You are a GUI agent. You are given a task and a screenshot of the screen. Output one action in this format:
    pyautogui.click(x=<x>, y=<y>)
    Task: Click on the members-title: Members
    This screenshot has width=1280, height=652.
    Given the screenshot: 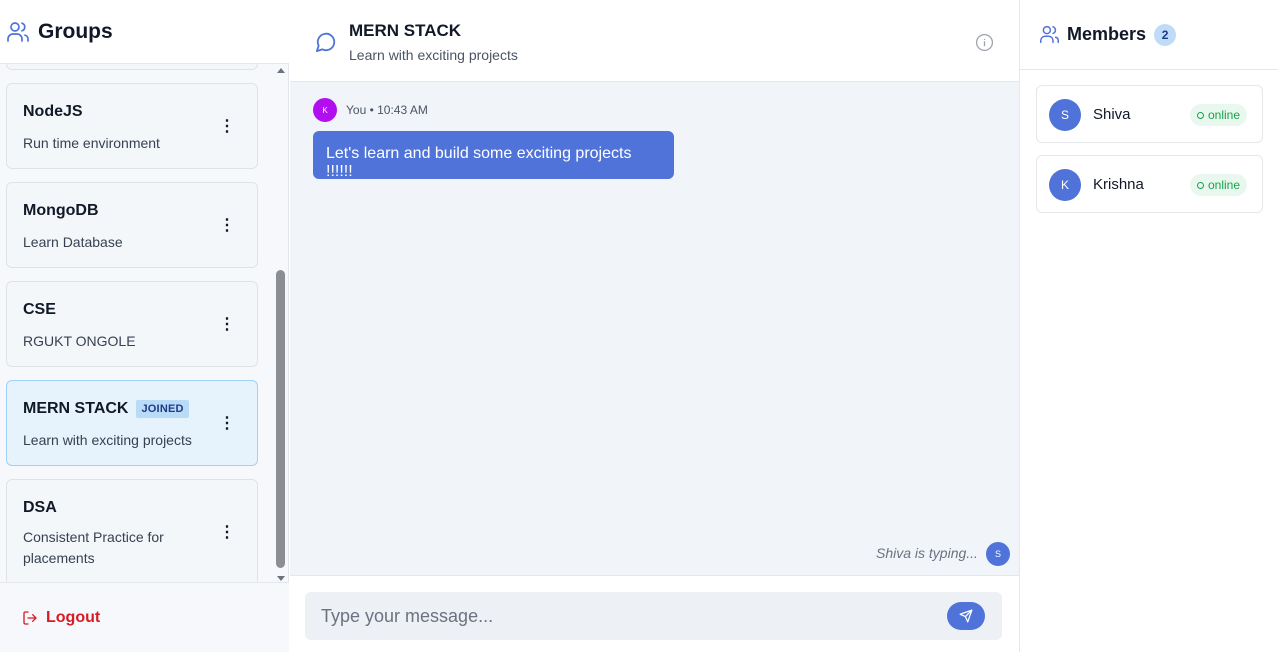 What is the action you would take?
    pyautogui.click(x=1107, y=34)
    